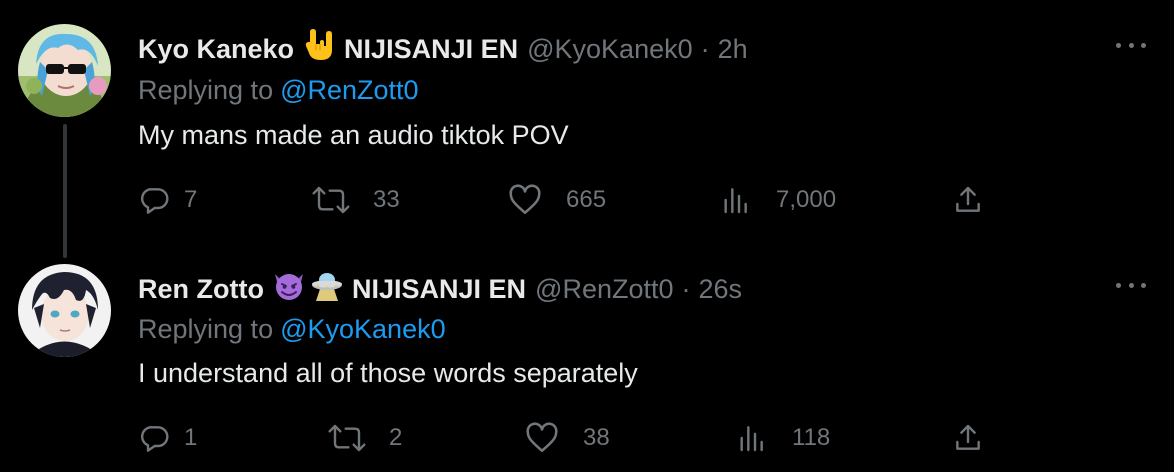 The width and height of the screenshot is (1174, 472). What do you see at coordinates (721, 289) in the screenshot?
I see `timestamp: 26s` at bounding box center [721, 289].